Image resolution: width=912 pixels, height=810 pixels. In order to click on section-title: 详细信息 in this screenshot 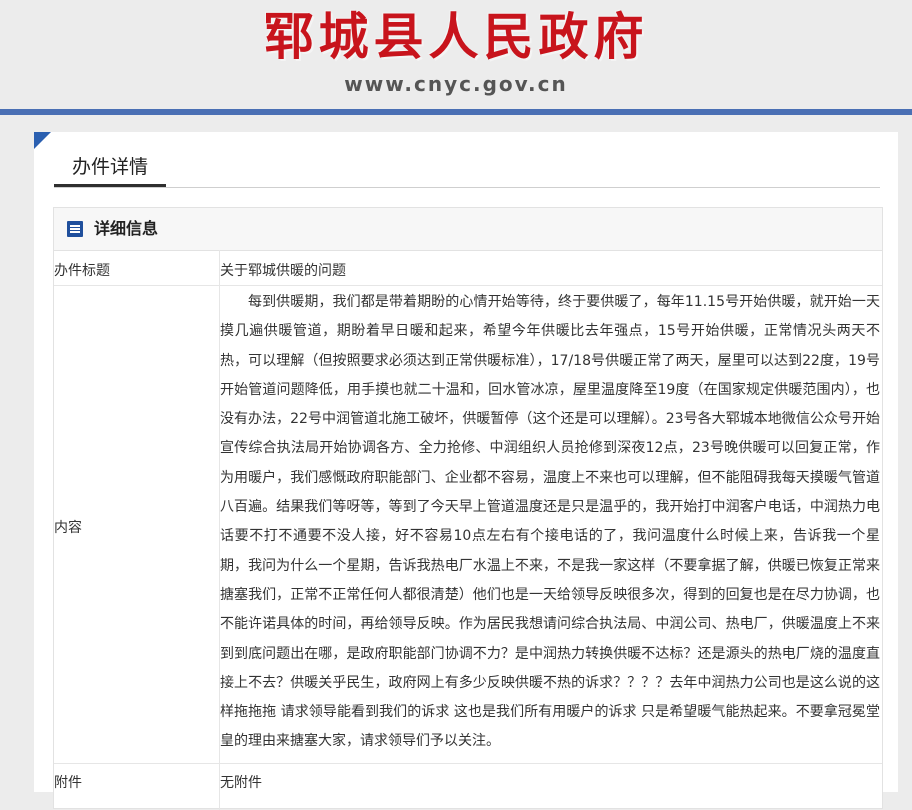, I will do `click(126, 228)`.